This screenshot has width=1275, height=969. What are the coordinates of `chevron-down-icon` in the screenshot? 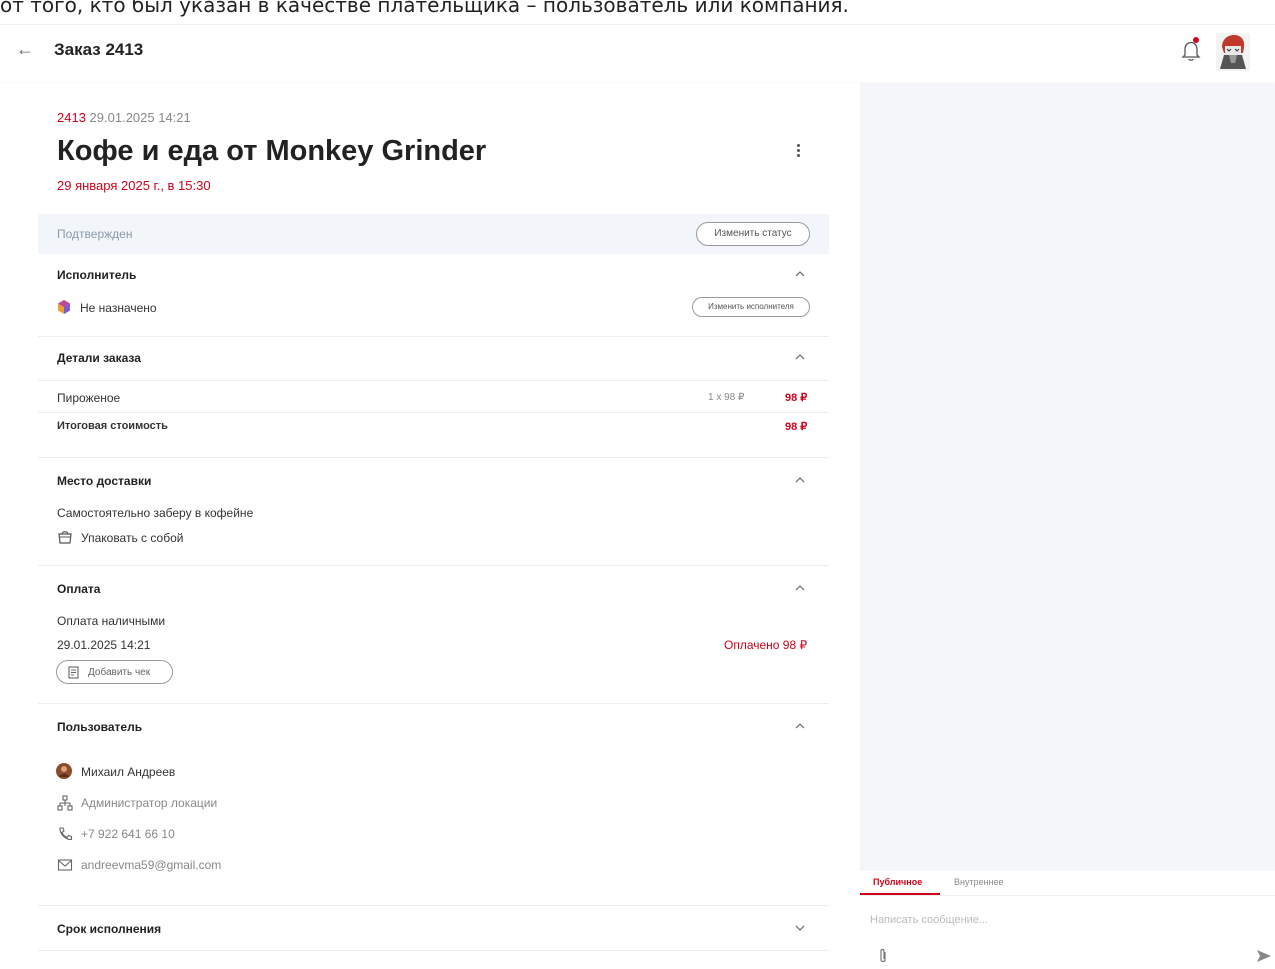 It's located at (800, 928).